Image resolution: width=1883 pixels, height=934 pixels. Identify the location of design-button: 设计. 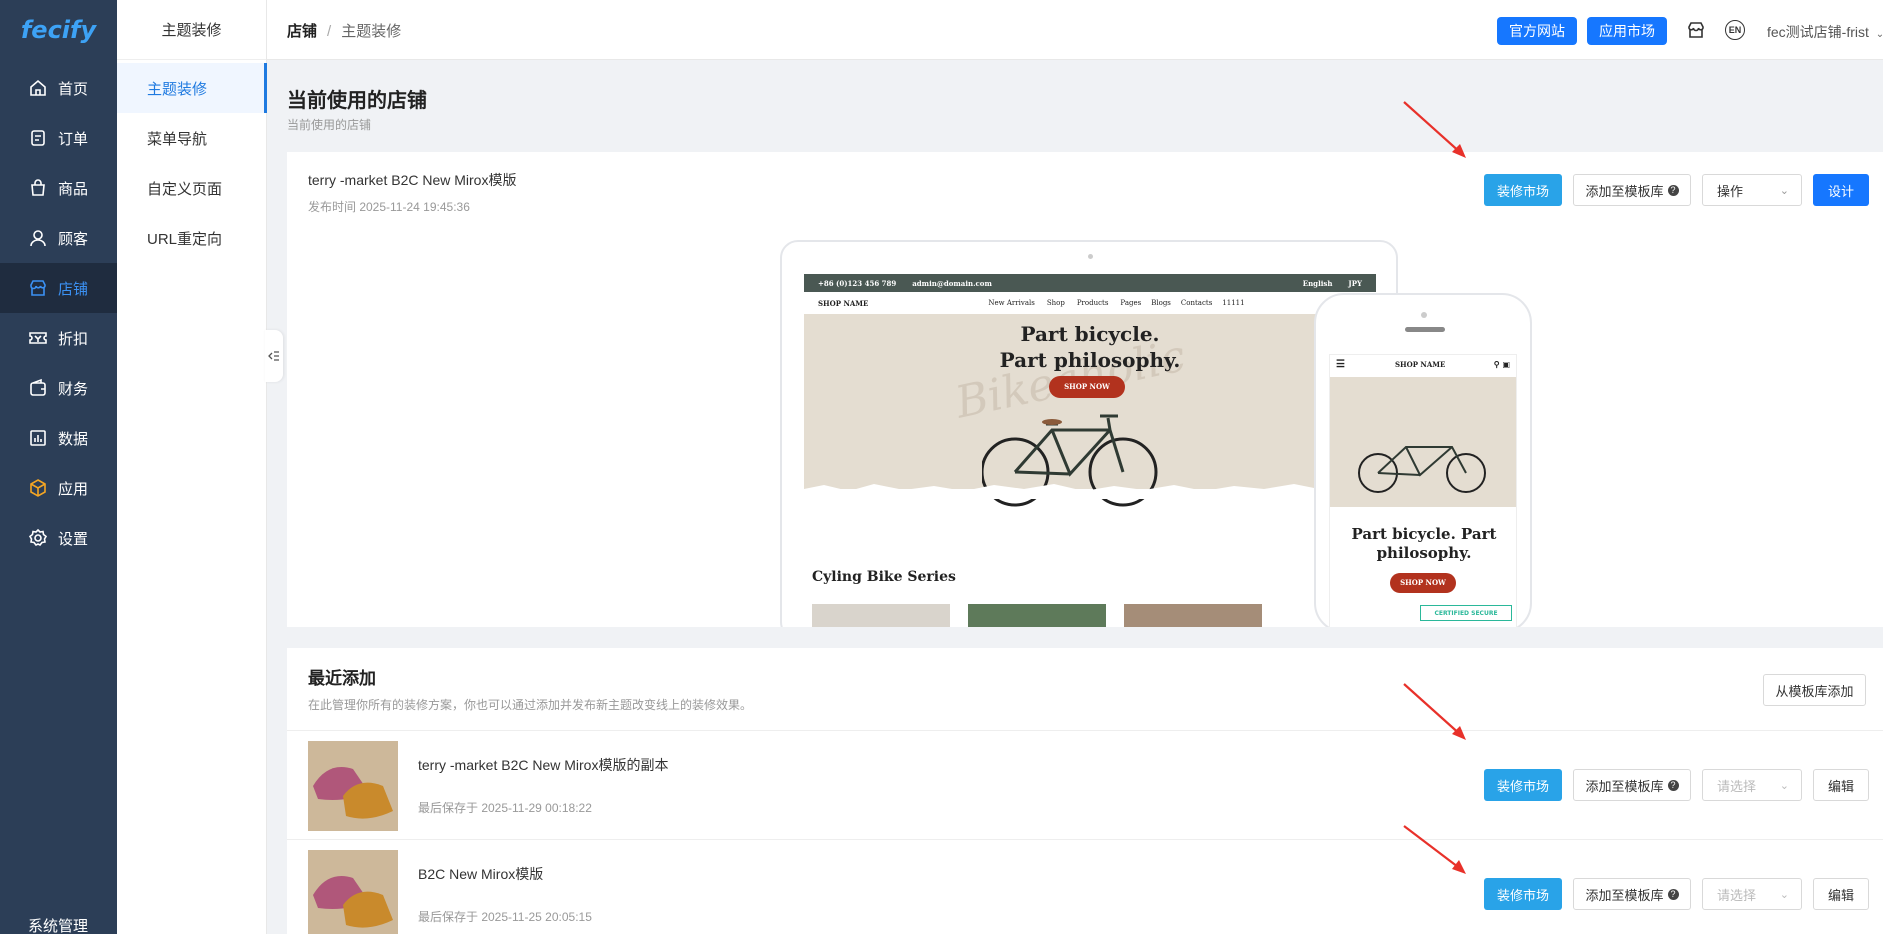
(1841, 190).